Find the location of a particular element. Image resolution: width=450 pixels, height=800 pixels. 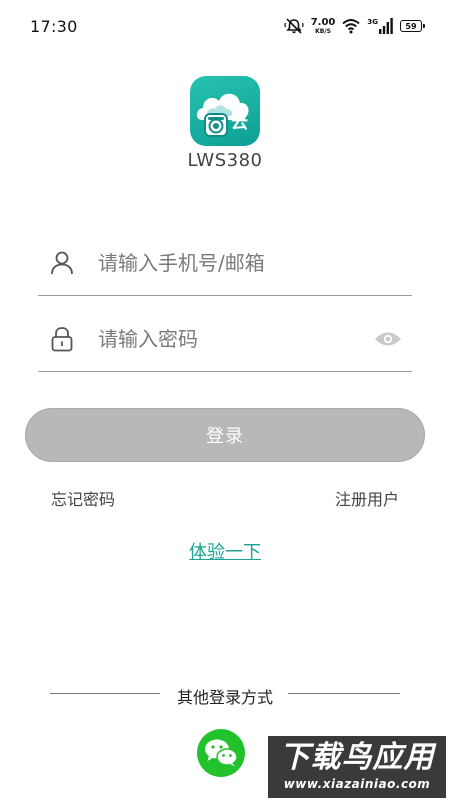

mute-icon is located at coordinates (294, 26).